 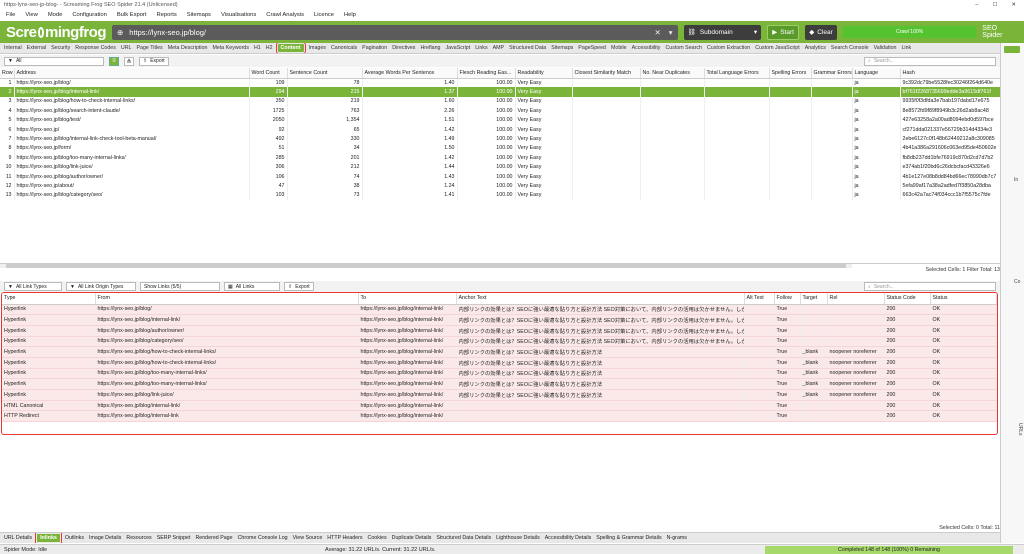 I want to click on inlinks-header-rel: Rel, so click(x=856, y=299).